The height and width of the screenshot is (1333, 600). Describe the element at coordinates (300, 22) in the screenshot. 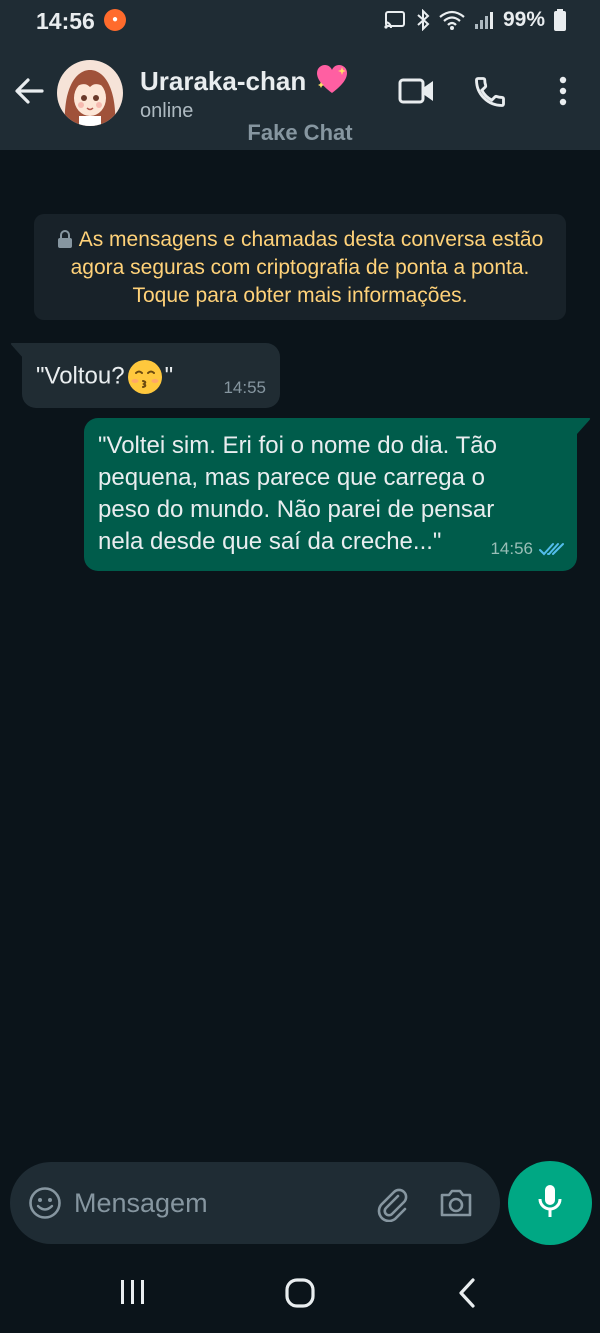

I see `status-bar: 14:56 ● 99%` at that location.